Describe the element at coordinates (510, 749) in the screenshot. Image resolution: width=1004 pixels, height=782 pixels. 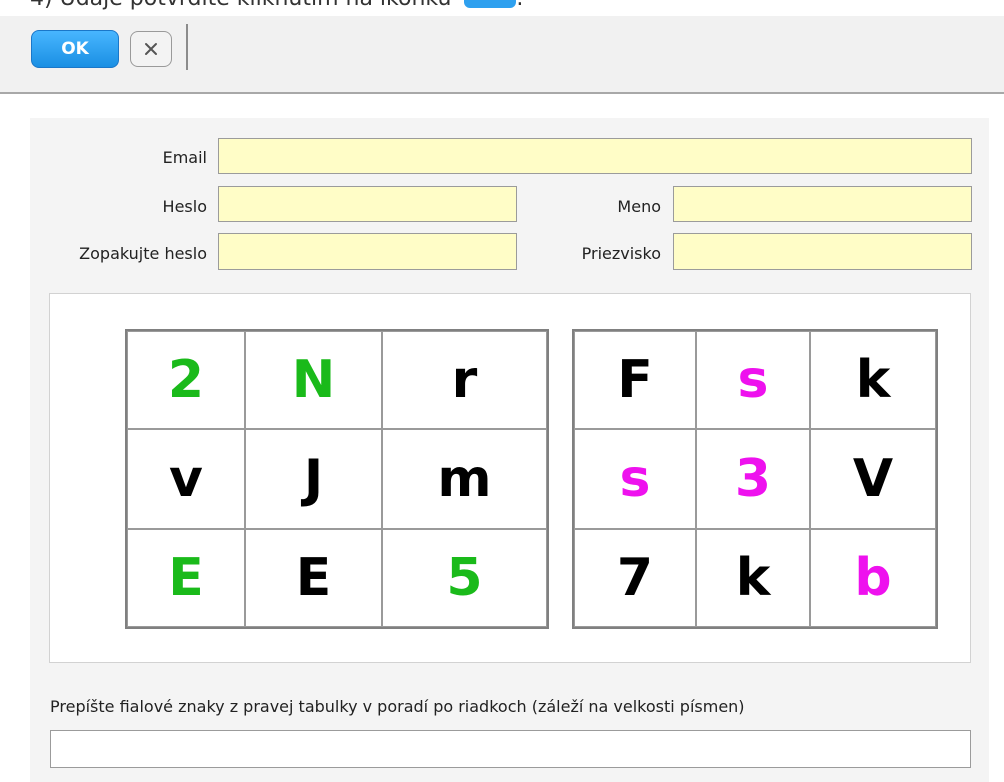
I see `captcha-answer-input` at that location.